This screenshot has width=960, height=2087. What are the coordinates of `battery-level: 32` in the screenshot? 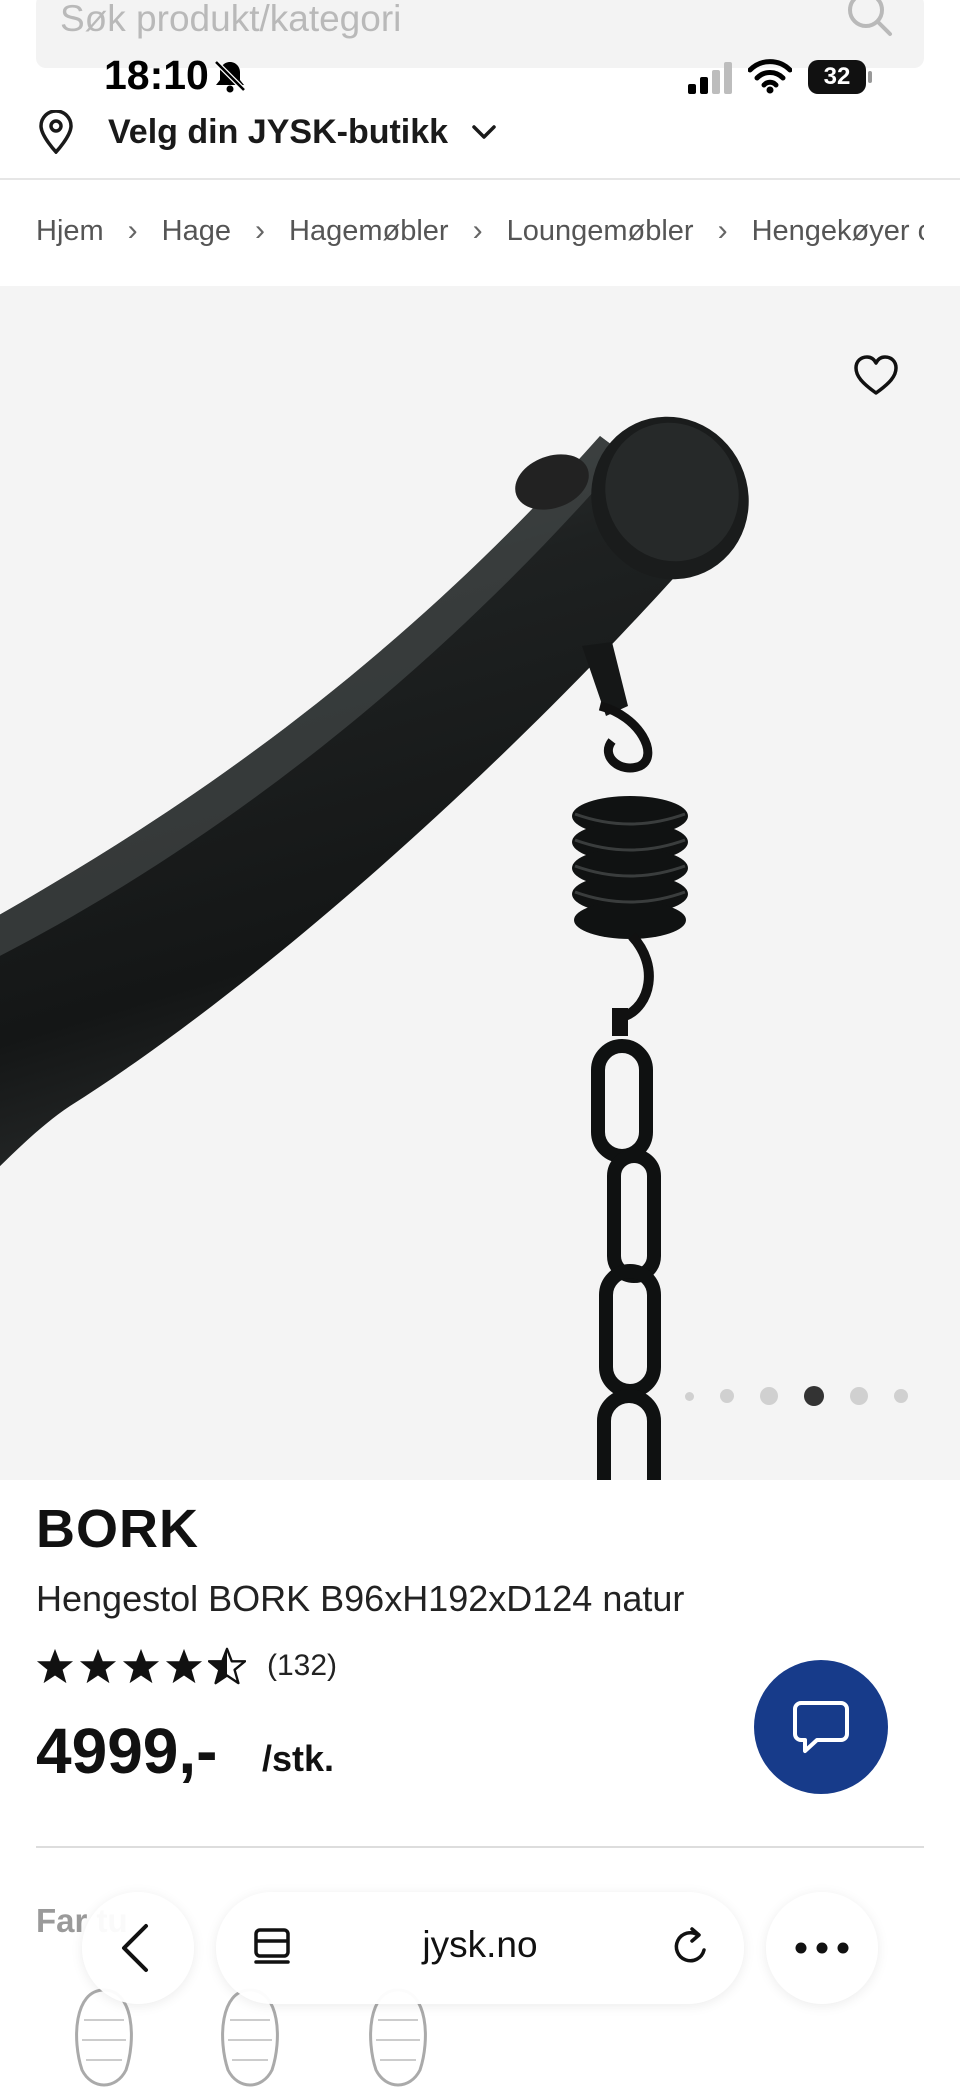 It's located at (837, 77).